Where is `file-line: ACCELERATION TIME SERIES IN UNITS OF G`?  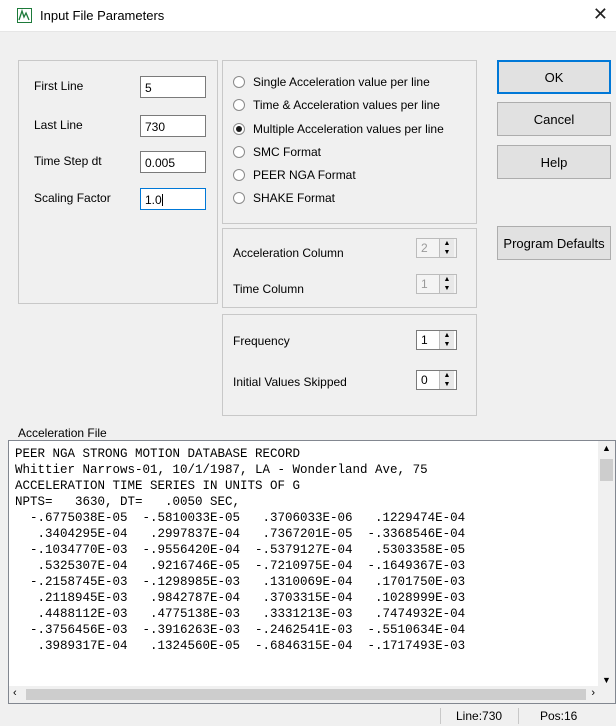 file-line: ACCELERATION TIME SERIES IN UNITS OF G is located at coordinates (158, 486).